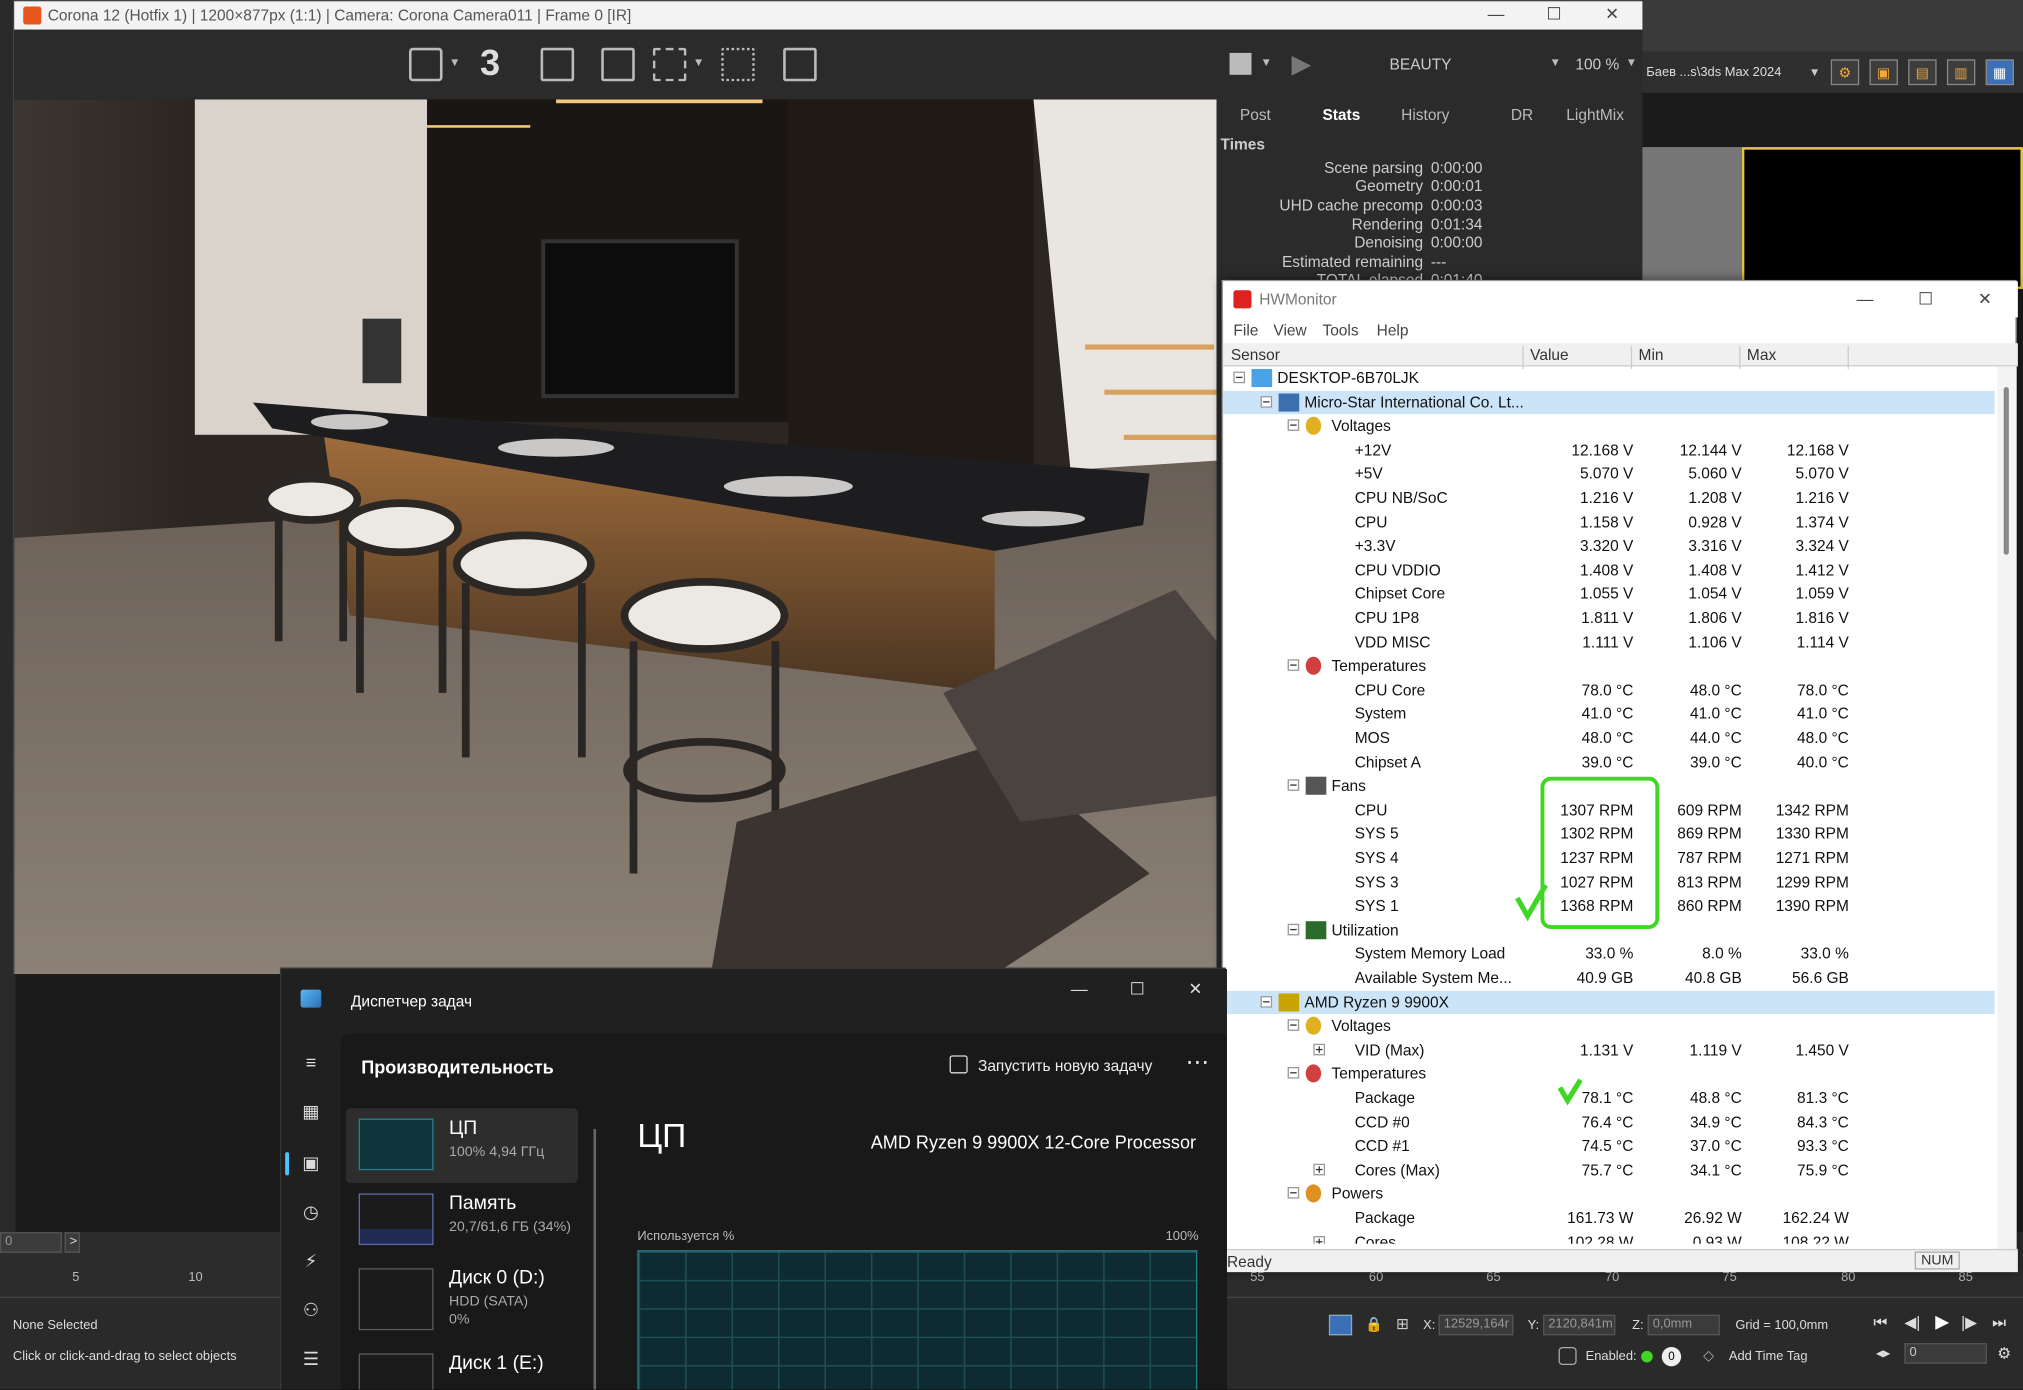  Describe the element at coordinates (1597, 64) in the screenshot. I see `zoom-select: 100 %` at that location.